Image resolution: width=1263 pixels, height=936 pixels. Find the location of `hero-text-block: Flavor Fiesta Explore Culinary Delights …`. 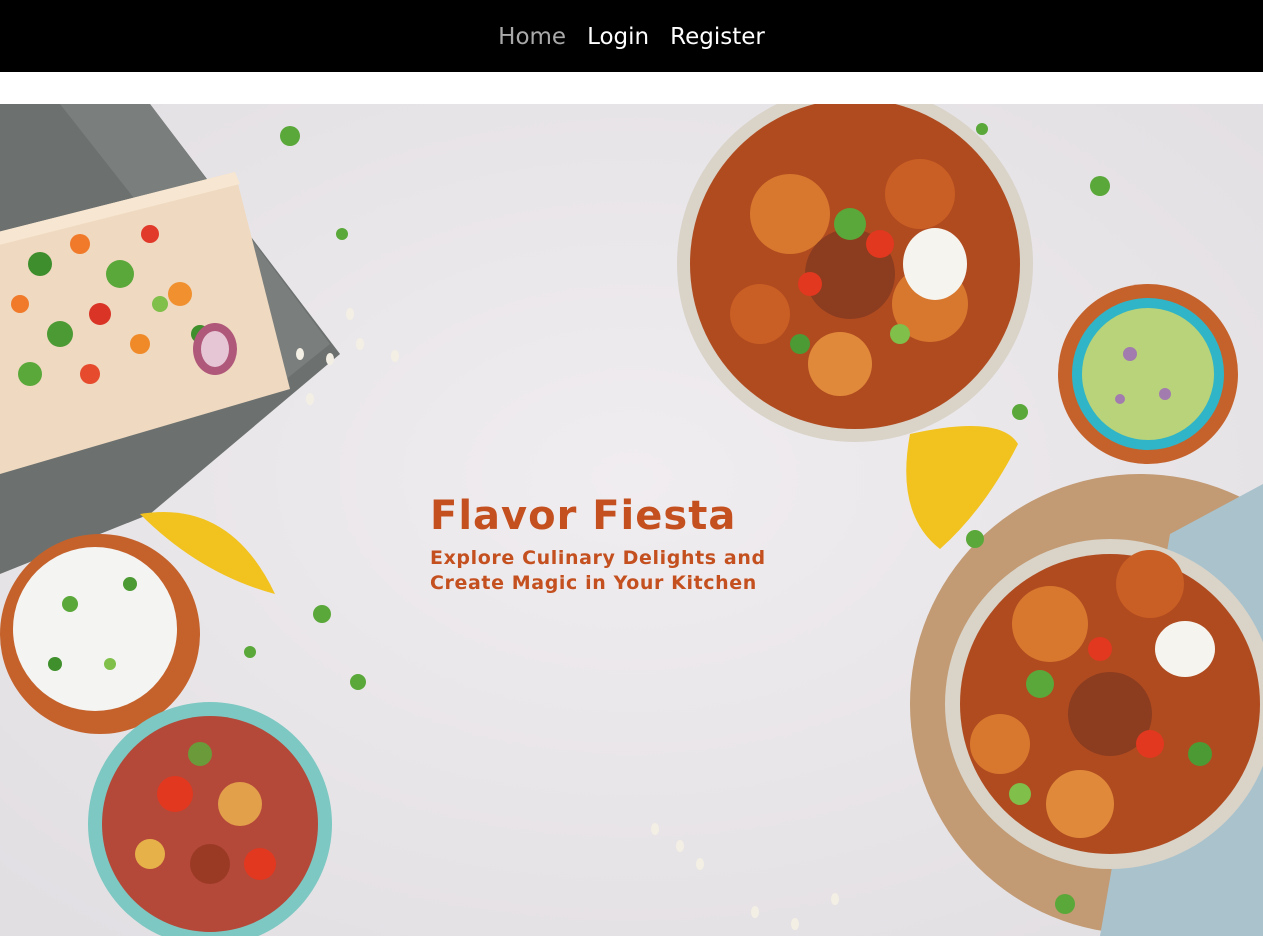

hero-text-block: Flavor Fiesta Explore Culinary Delights … is located at coordinates (630, 546).